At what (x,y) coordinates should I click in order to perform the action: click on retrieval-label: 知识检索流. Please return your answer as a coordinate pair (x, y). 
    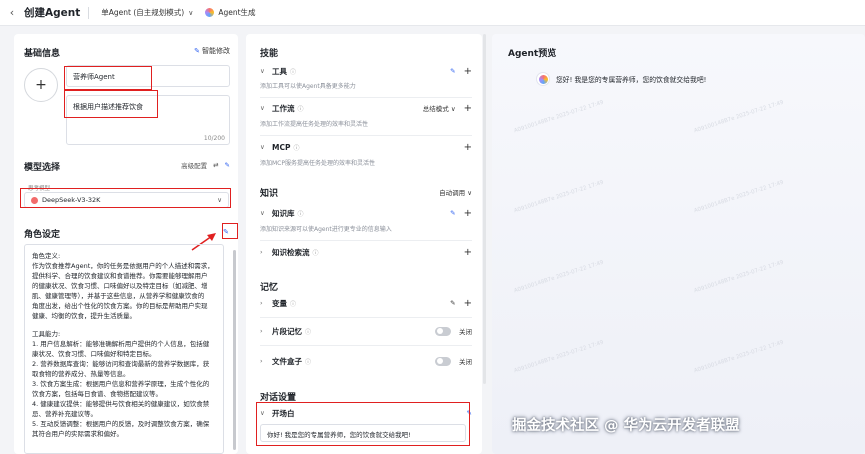
    Looking at the image, I should click on (291, 252).